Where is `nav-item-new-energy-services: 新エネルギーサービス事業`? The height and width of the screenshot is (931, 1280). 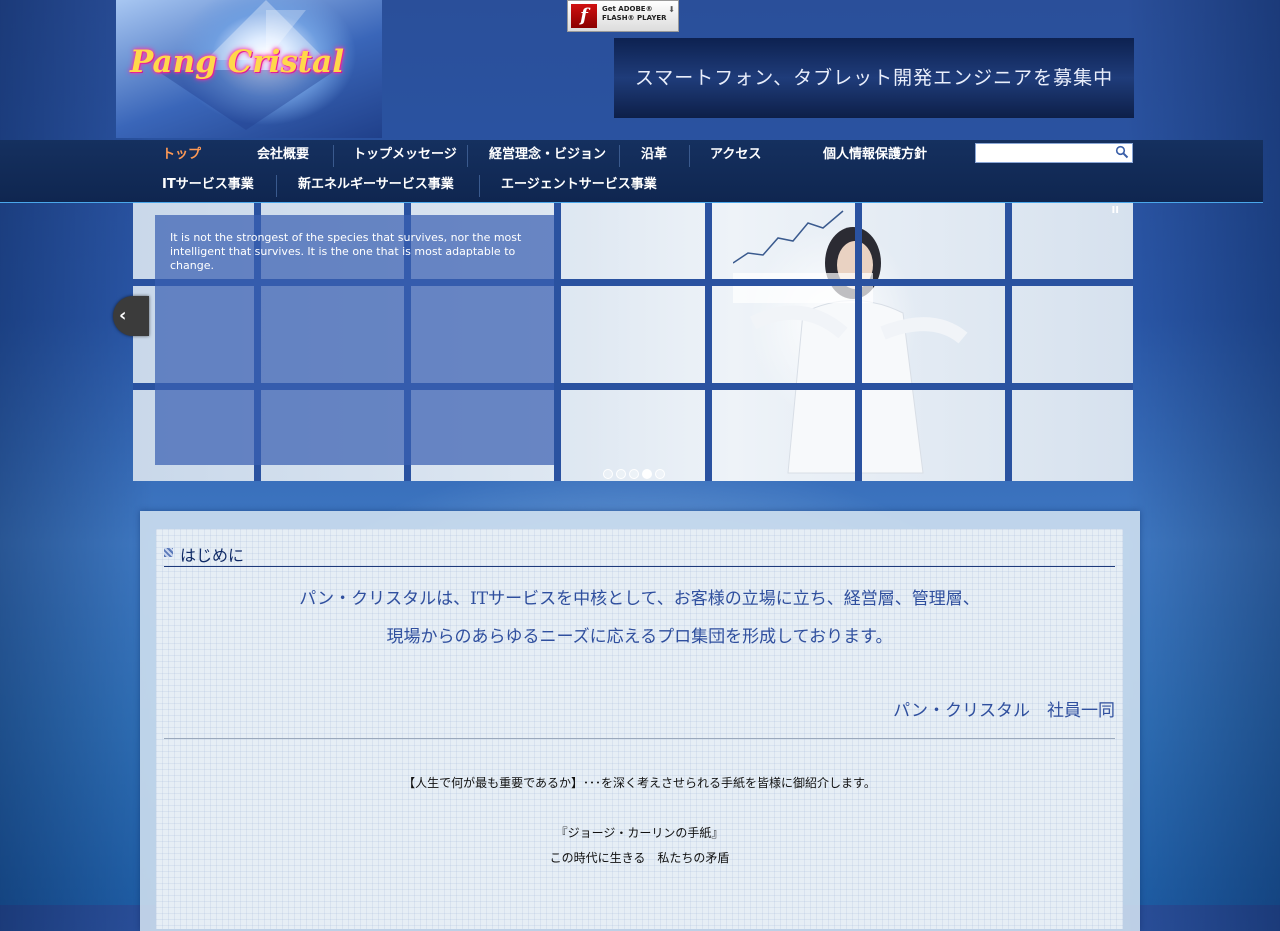 nav-item-new-energy-services: 新エネルギーサービス事業 is located at coordinates (376, 185).